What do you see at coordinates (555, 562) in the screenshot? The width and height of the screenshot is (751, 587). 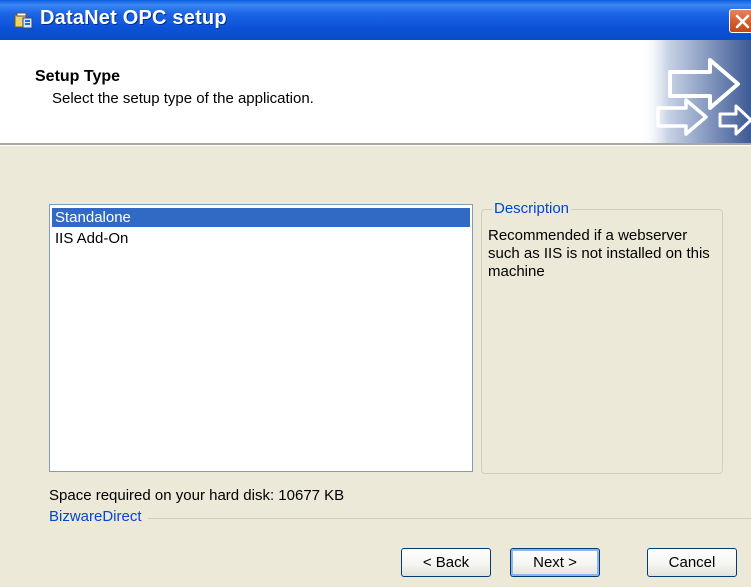 I see `next-button: Next >` at bounding box center [555, 562].